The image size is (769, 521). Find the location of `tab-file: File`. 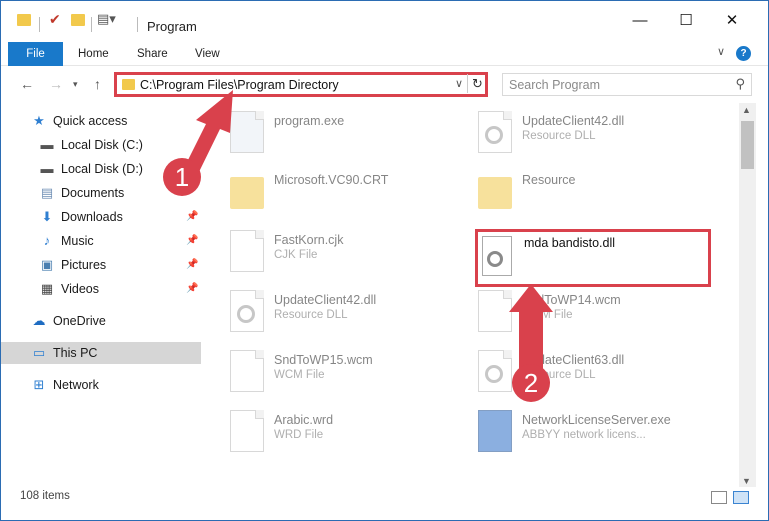

tab-file: File is located at coordinates (35, 54).